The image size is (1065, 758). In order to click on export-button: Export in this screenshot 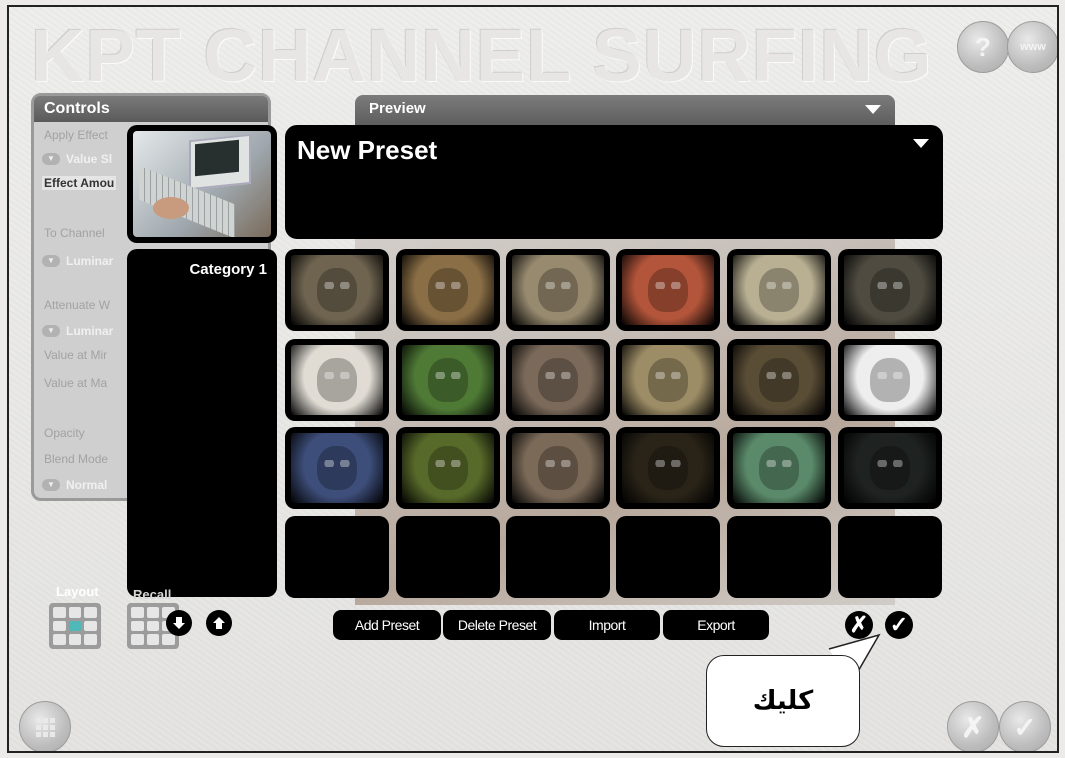, I will do `click(716, 625)`.